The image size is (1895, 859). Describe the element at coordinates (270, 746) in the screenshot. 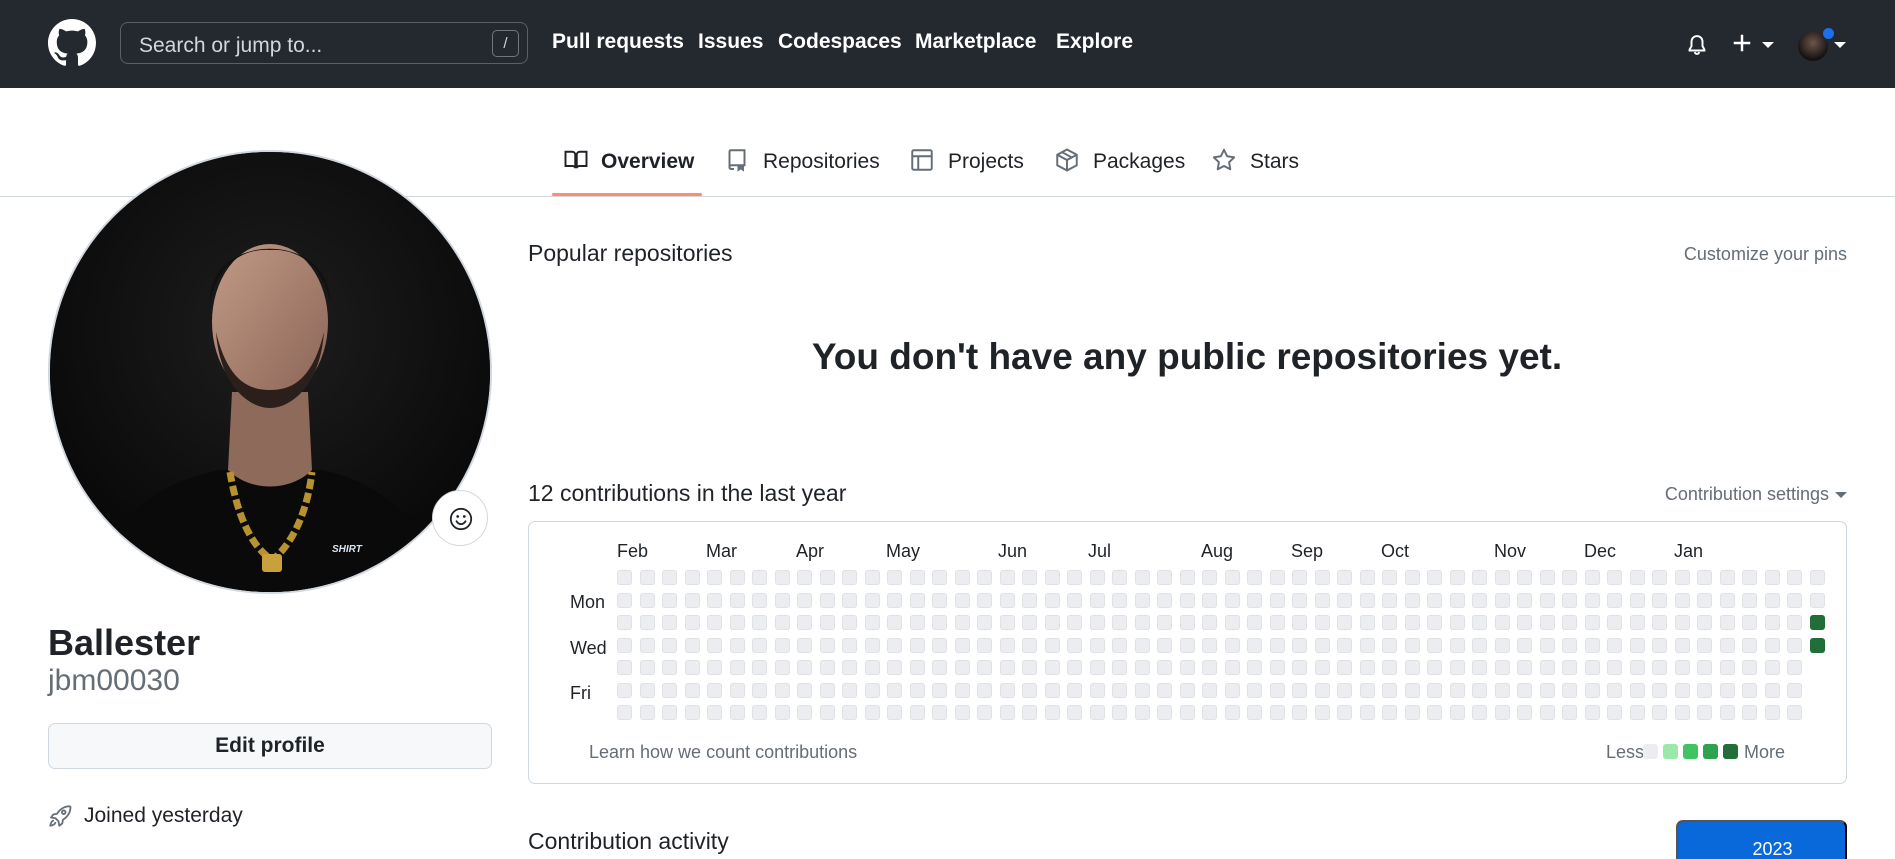

I see `edit-profile-button: Edit profile` at that location.